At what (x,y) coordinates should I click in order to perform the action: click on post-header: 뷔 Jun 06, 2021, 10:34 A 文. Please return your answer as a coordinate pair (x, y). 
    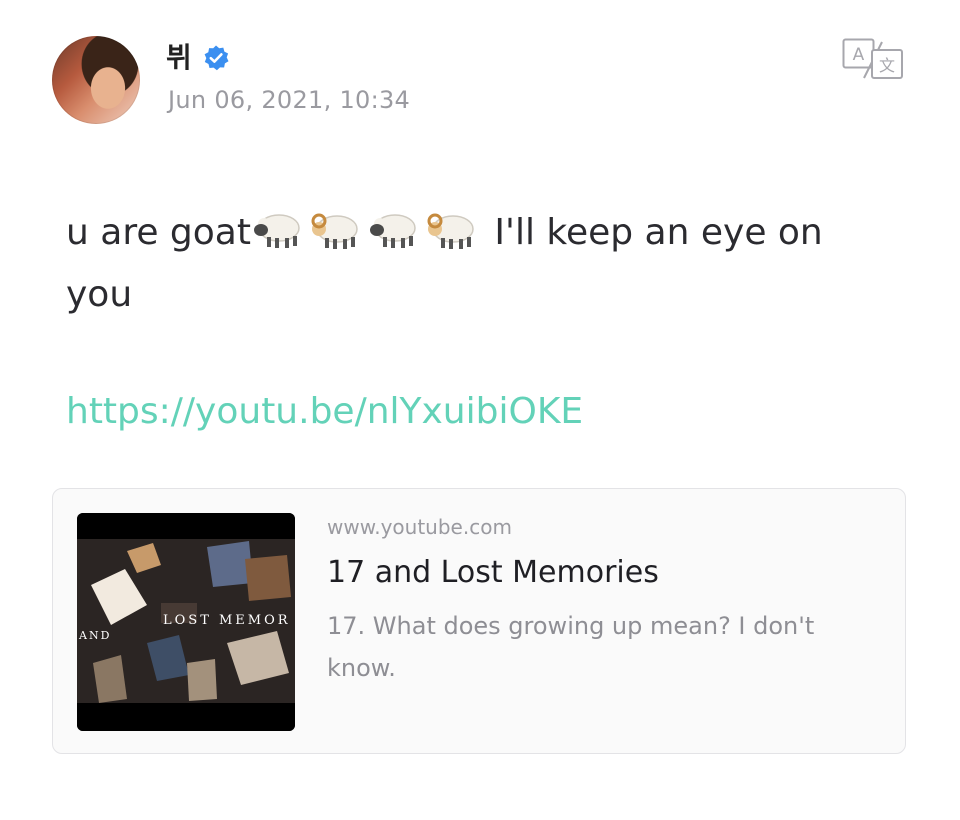
    Looking at the image, I should click on (480, 81).